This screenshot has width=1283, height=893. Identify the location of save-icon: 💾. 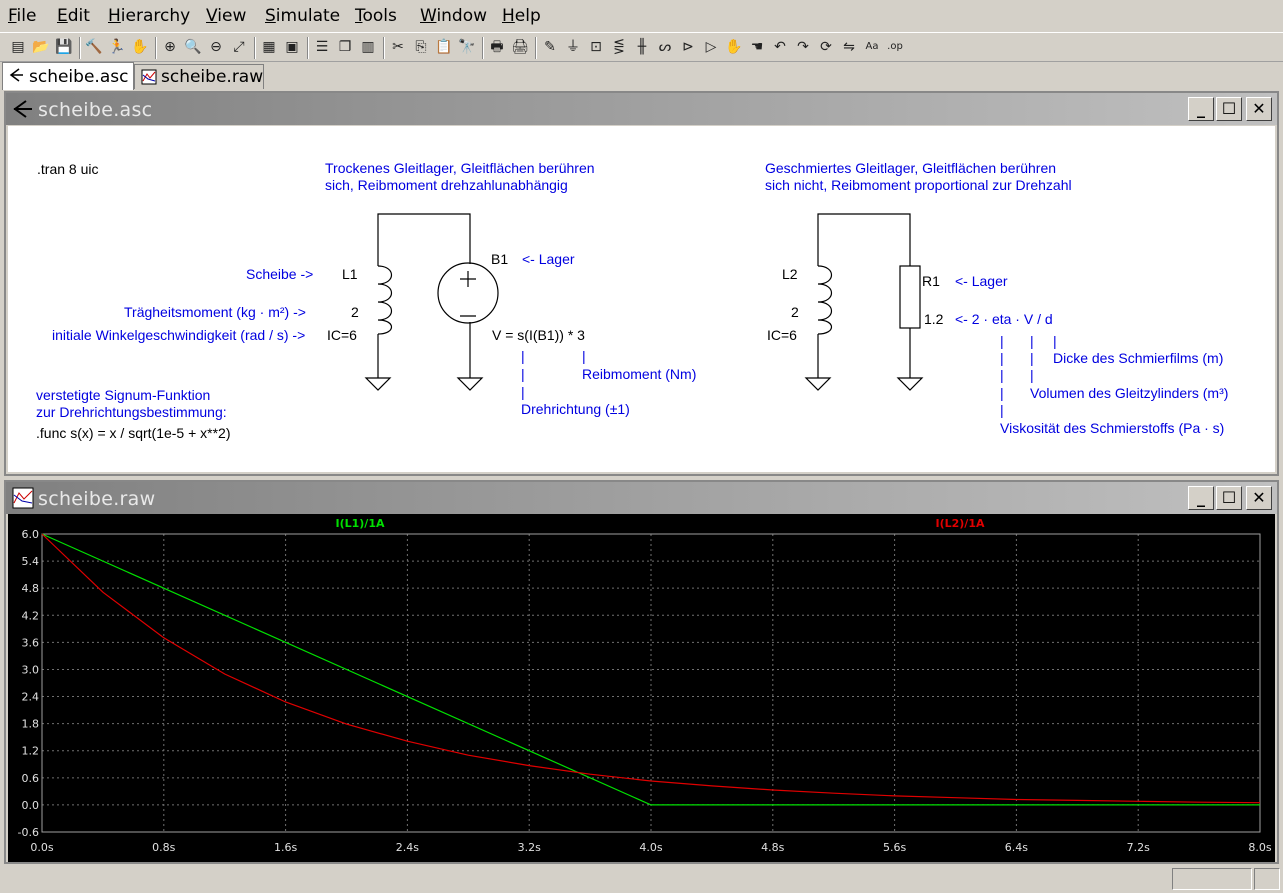
(64, 47).